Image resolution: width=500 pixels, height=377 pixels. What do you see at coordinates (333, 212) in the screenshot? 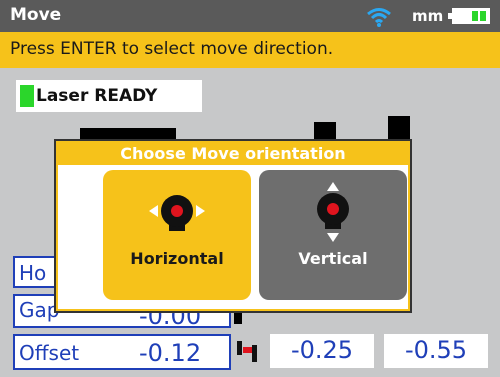
I see `vertical-move-icon` at bounding box center [333, 212].